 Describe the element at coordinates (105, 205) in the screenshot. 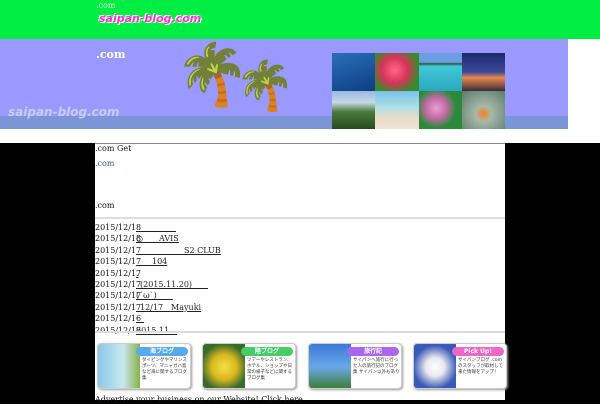

I see `section-heading: .com` at that location.